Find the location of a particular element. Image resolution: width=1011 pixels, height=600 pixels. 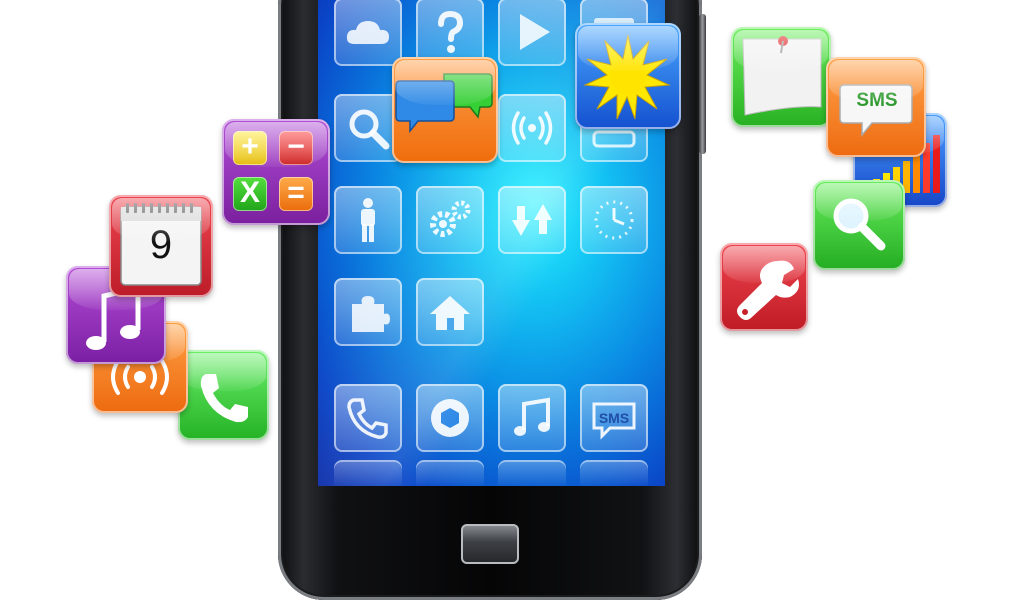

search-app-icon is located at coordinates (859, 225).